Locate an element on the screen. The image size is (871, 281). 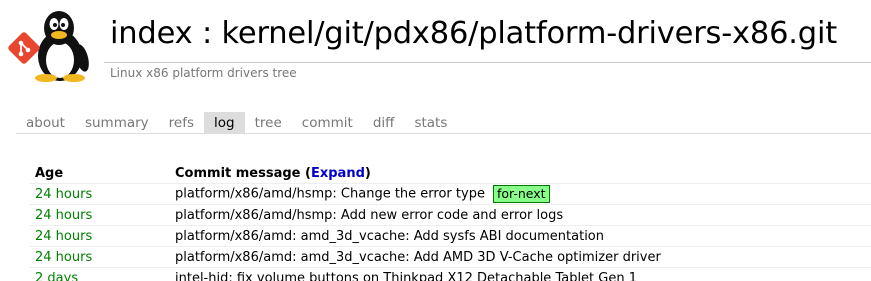
header-divider is located at coordinates (487, 62).